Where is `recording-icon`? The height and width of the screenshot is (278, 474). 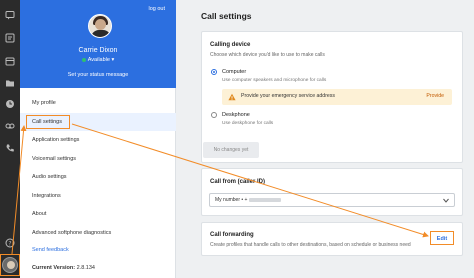 recording-icon is located at coordinates (10, 126).